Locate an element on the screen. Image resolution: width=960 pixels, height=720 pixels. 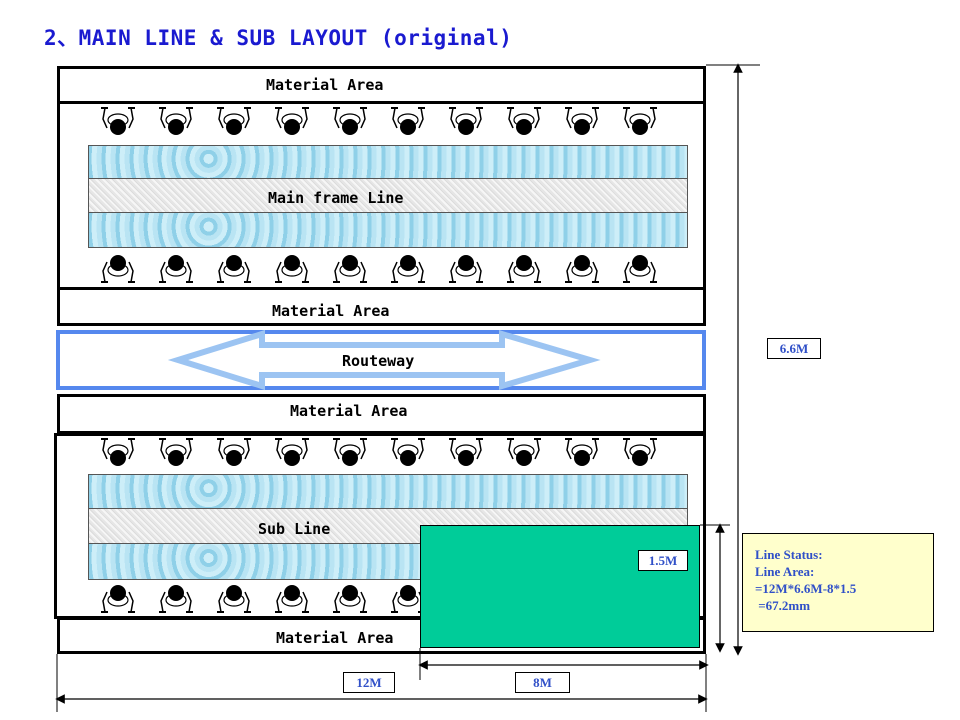
line-status-heading: Line Status: is located at coordinates (789, 554).